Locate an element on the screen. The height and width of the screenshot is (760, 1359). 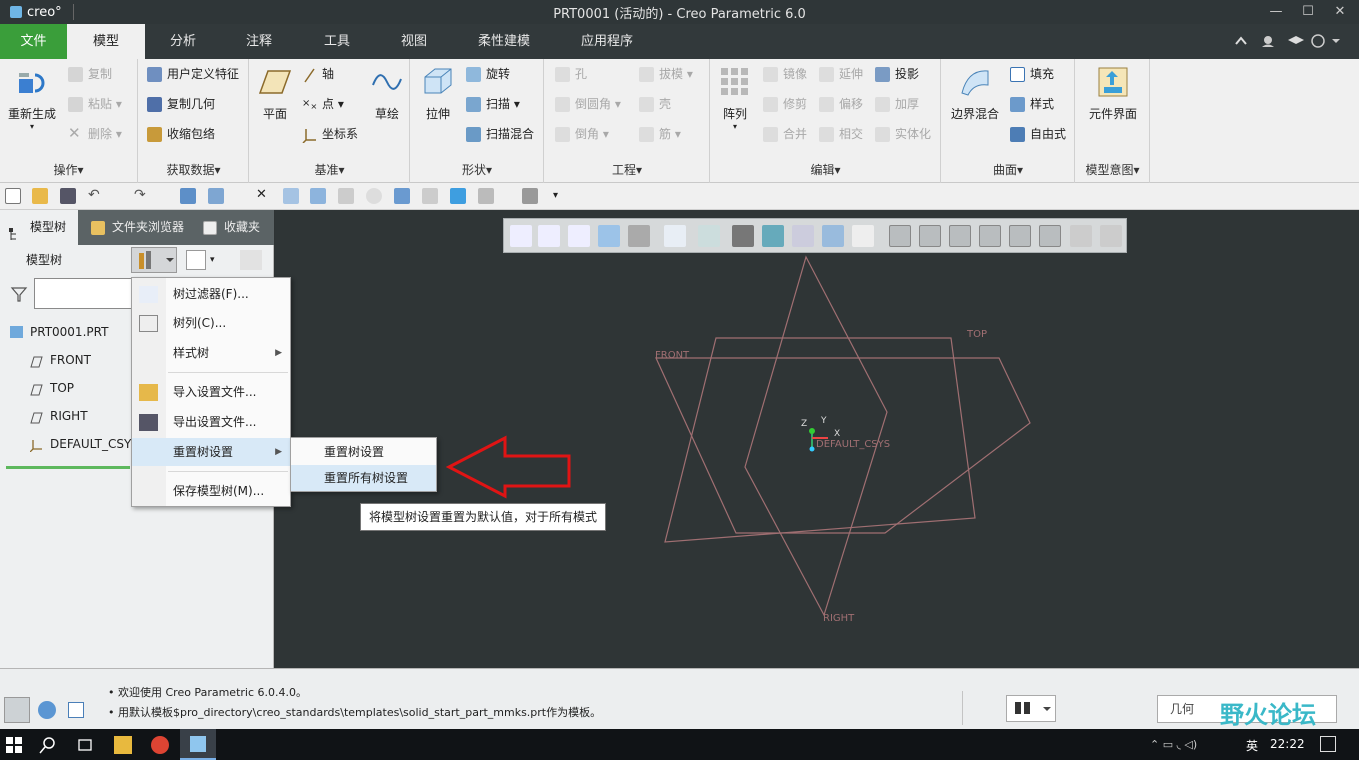
swept-blend-button: 扫描混合 is located at coordinates (500, 134).